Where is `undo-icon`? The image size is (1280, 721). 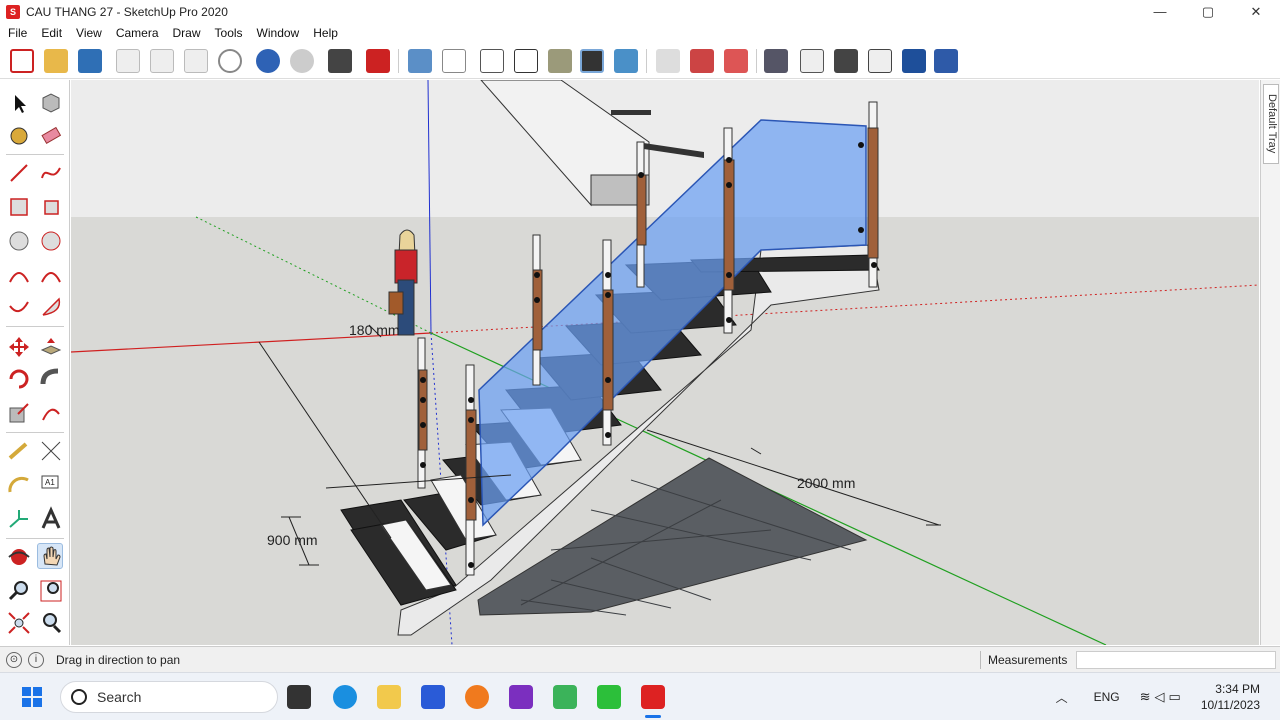 undo-icon is located at coordinates (268, 61).